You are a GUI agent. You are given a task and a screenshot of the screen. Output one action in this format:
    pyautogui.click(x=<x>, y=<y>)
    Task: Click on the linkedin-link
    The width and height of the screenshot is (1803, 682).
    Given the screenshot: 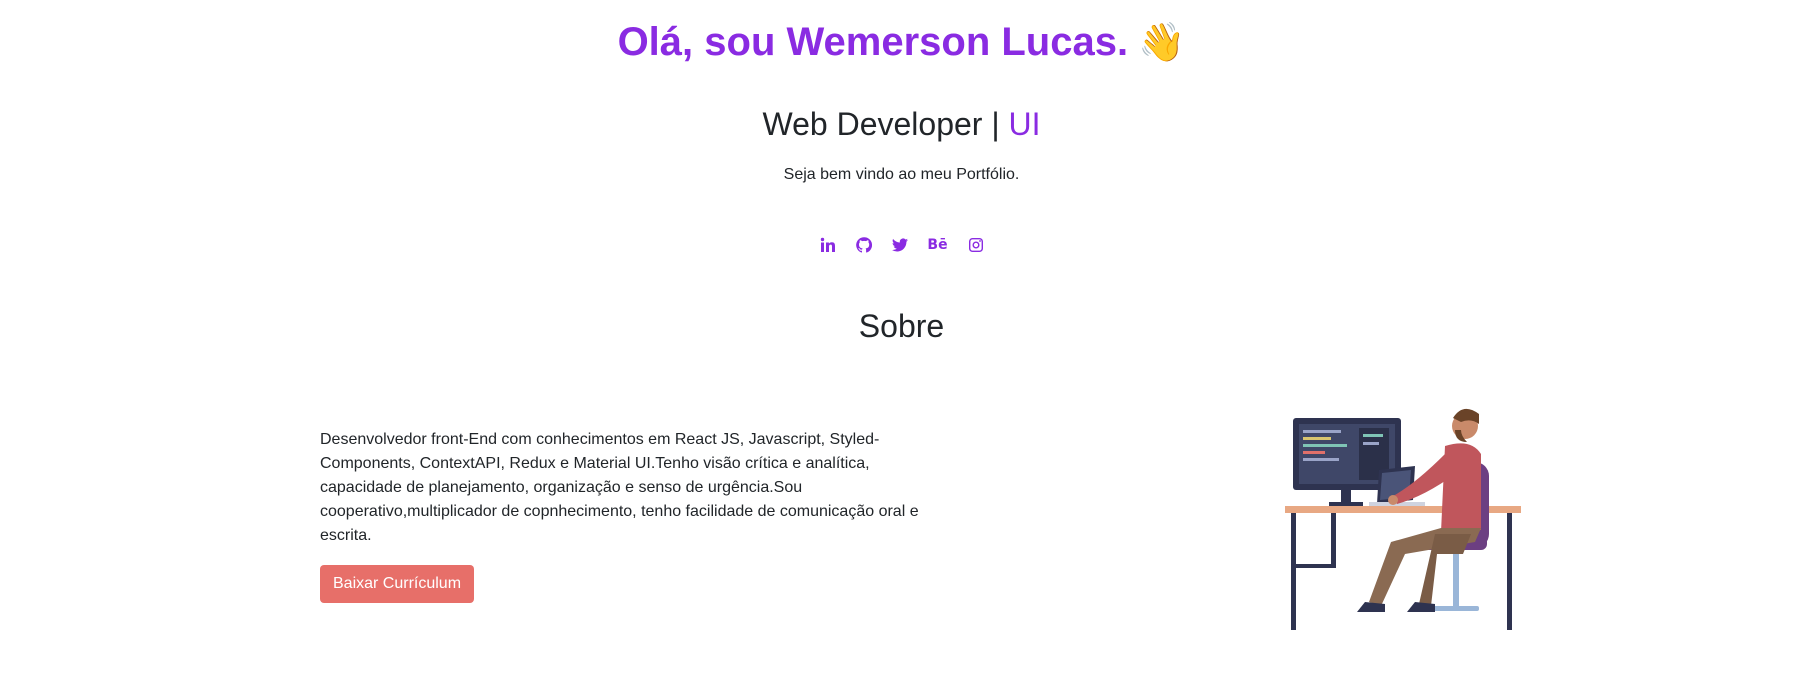 What is the action you would take?
    pyautogui.click(x=828, y=245)
    